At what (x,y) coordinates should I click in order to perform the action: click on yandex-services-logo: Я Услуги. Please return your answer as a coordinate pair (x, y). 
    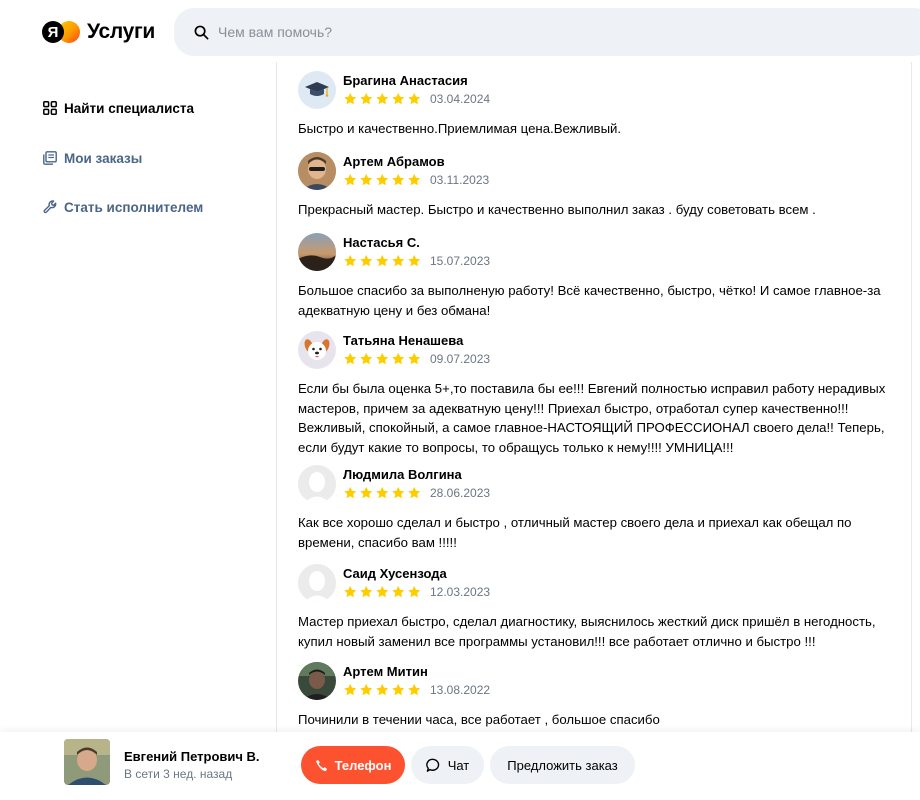
    Looking at the image, I should click on (98, 32).